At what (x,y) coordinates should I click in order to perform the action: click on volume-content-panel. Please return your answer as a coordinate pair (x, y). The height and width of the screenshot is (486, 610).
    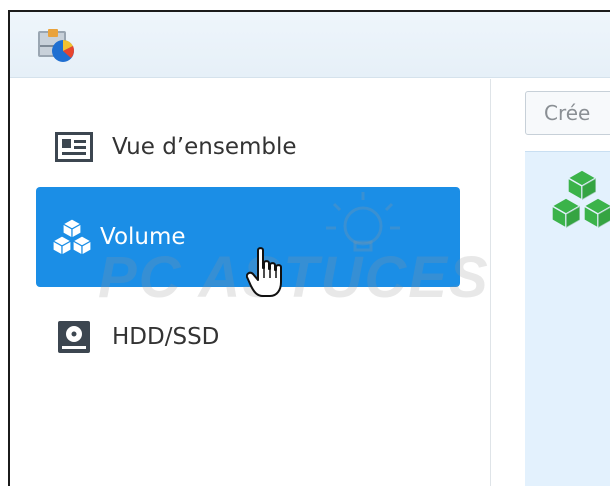
    Looking at the image, I should click on (567, 318).